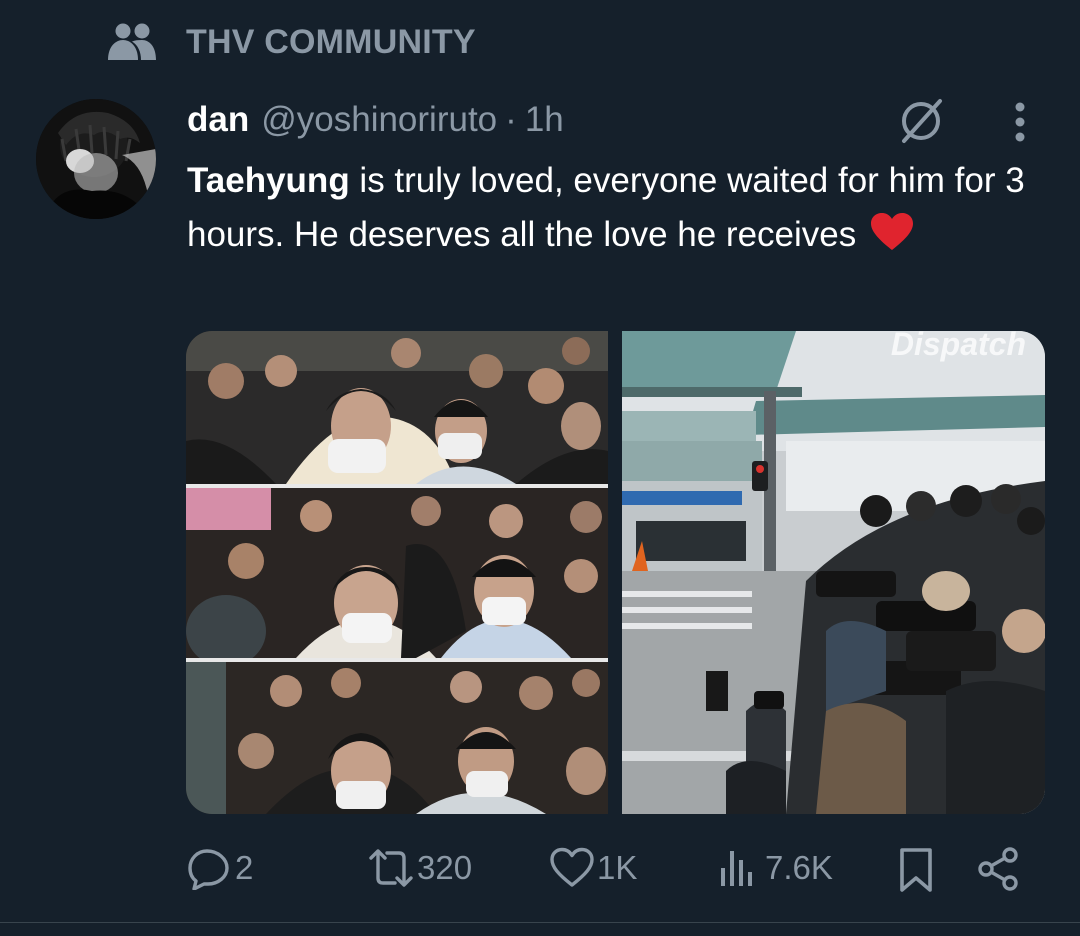 This screenshot has height=936, width=1080. I want to click on media-watermark: Dispatch, so click(958, 346).